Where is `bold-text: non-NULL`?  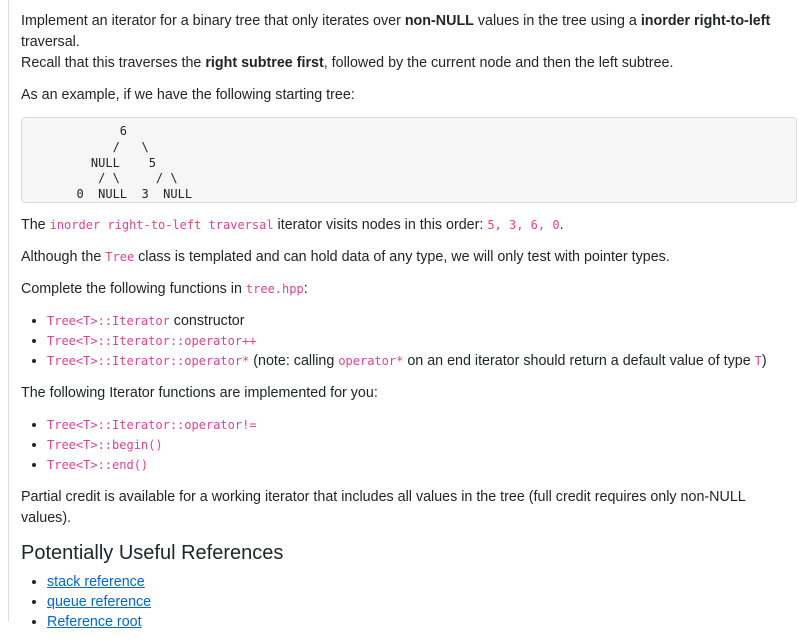 bold-text: non-NULL is located at coordinates (439, 21).